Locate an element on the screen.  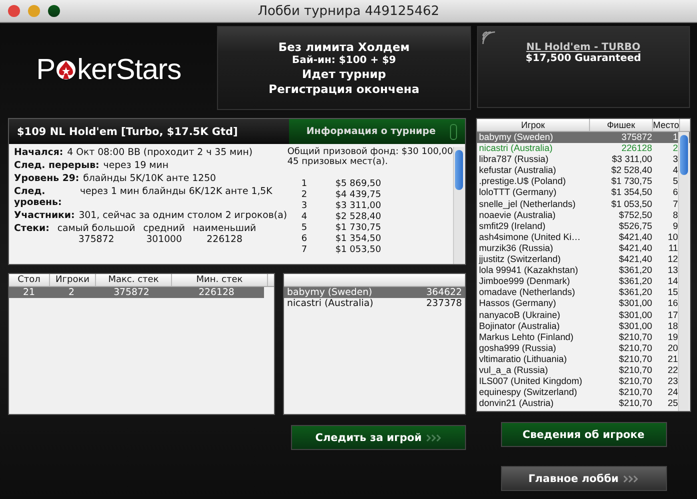
stat-value: через 19 мин is located at coordinates (135, 165).